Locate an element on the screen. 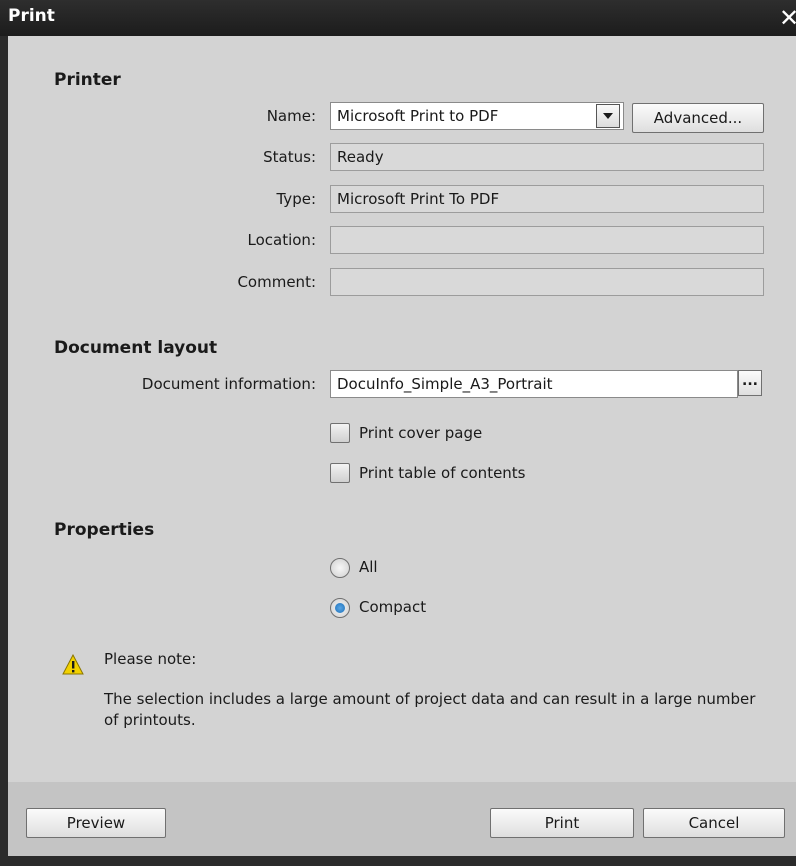 The width and height of the screenshot is (796, 866). location-field is located at coordinates (547, 240).